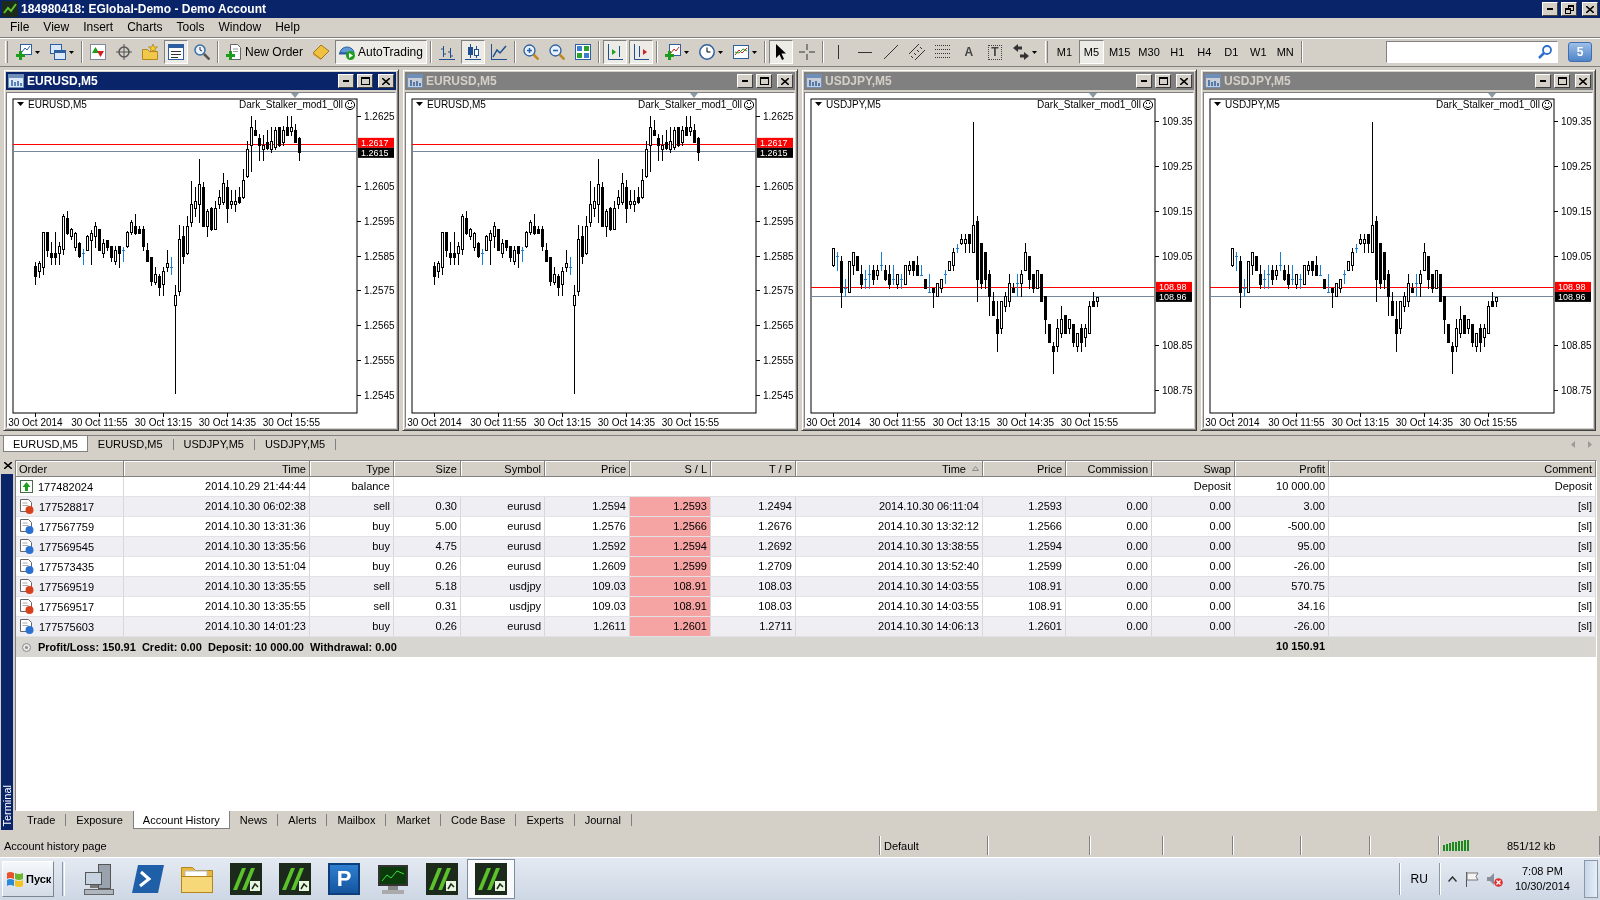 The width and height of the screenshot is (1600, 900). I want to click on ref-line-label: 1.2615, so click(375, 152).